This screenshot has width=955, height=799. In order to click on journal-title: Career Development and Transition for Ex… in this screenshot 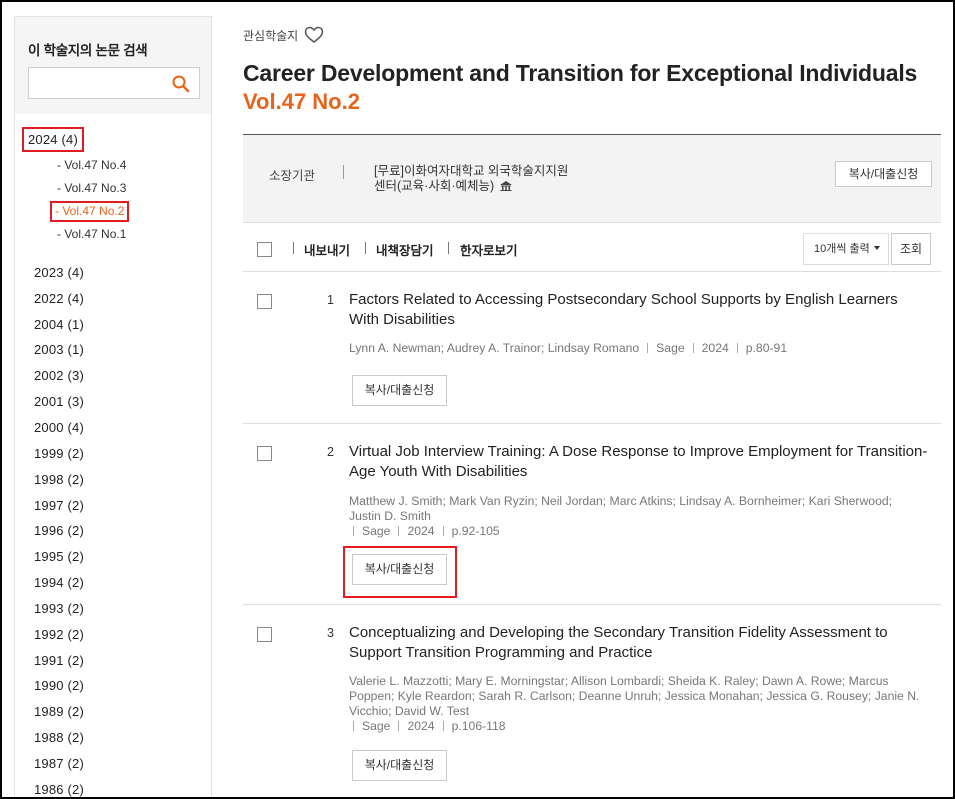, I will do `click(580, 73)`.